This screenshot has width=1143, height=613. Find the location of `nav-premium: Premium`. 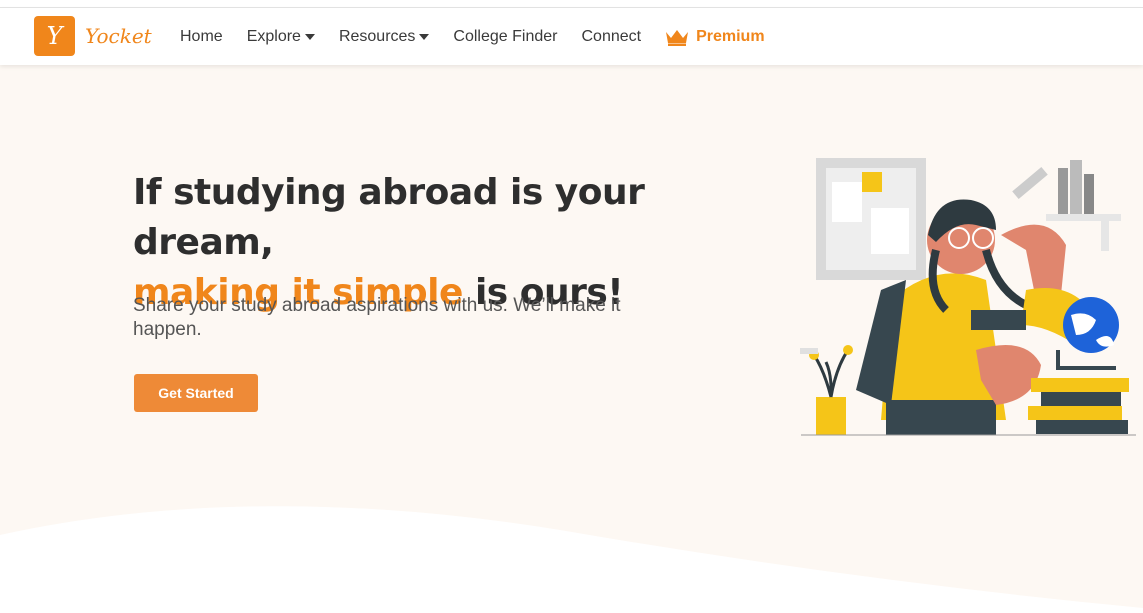

nav-premium: Premium is located at coordinates (715, 36).